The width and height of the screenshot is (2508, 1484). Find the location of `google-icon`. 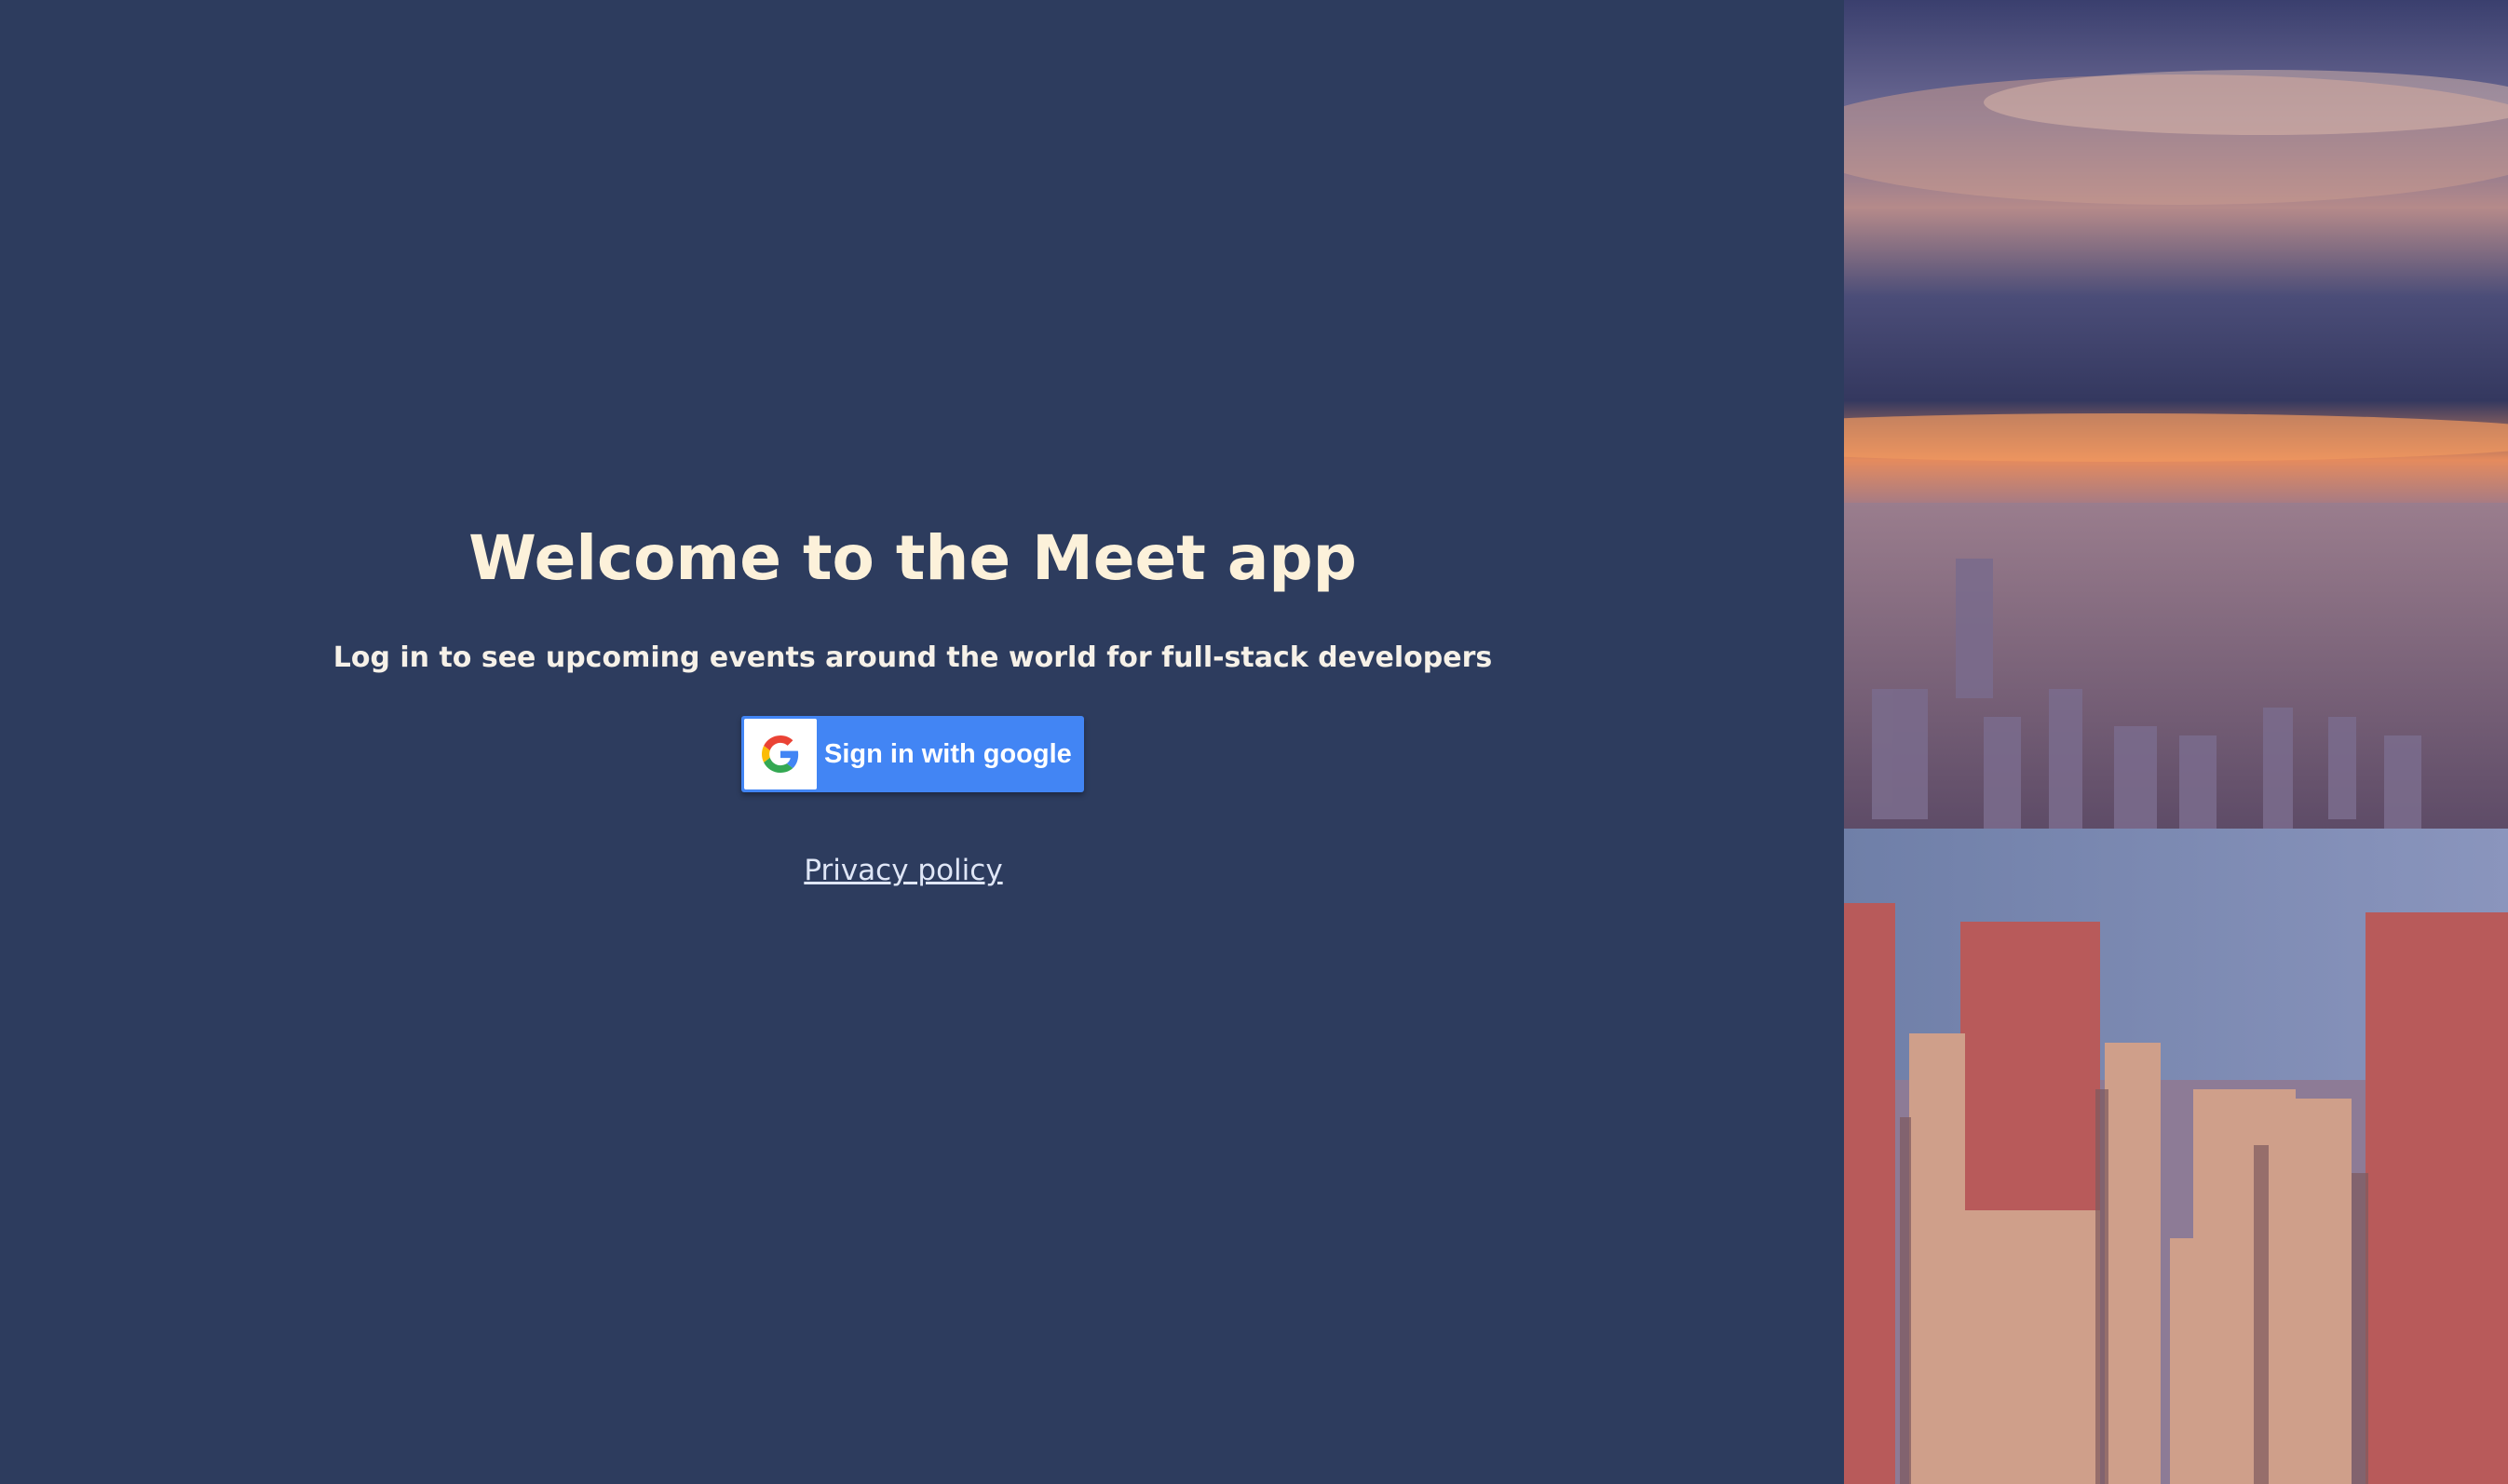

google-icon is located at coordinates (781, 754).